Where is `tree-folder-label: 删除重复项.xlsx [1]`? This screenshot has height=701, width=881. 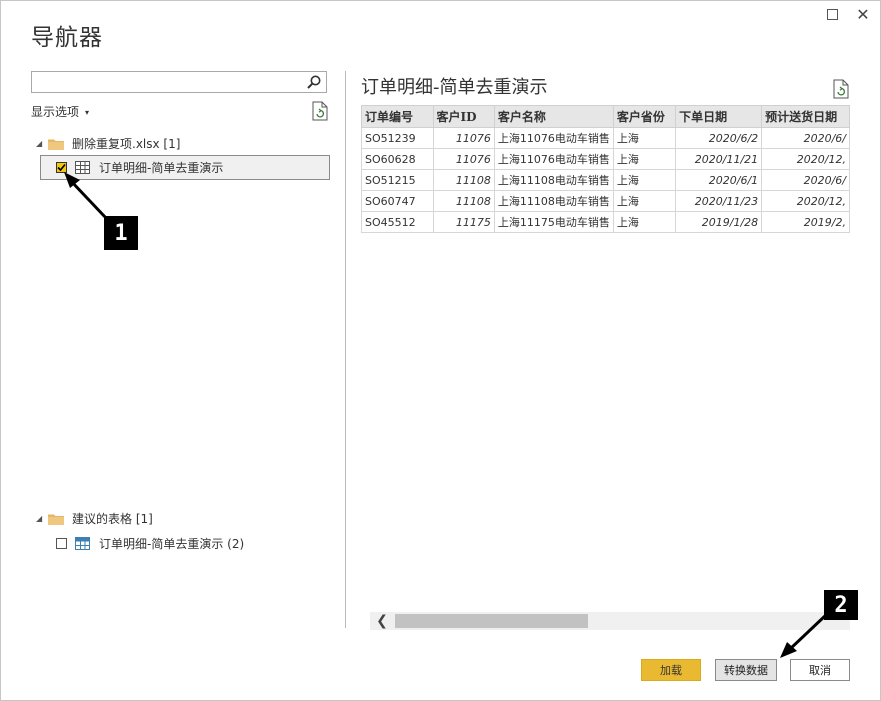
tree-folder-label: 删除重复项.xlsx [1] is located at coordinates (126, 144).